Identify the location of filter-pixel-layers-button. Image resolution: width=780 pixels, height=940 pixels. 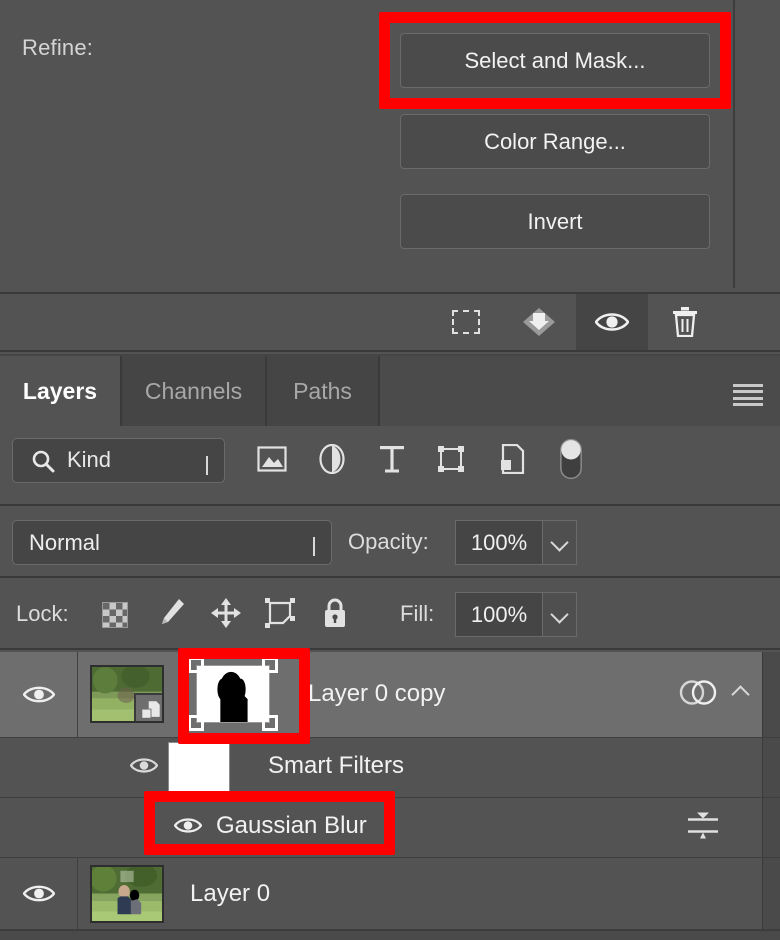
(272, 461).